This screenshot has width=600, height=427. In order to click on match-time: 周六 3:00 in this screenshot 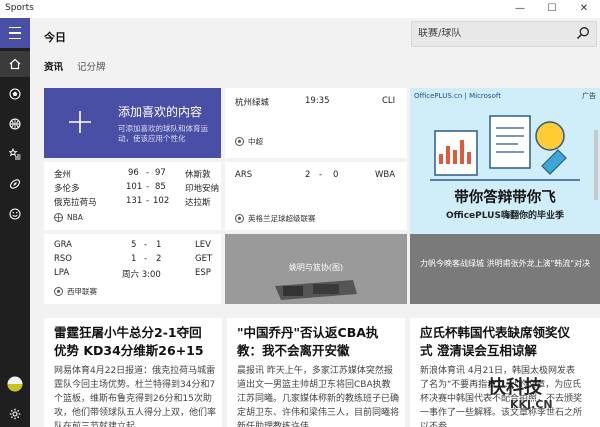, I will do `click(141, 275)`.